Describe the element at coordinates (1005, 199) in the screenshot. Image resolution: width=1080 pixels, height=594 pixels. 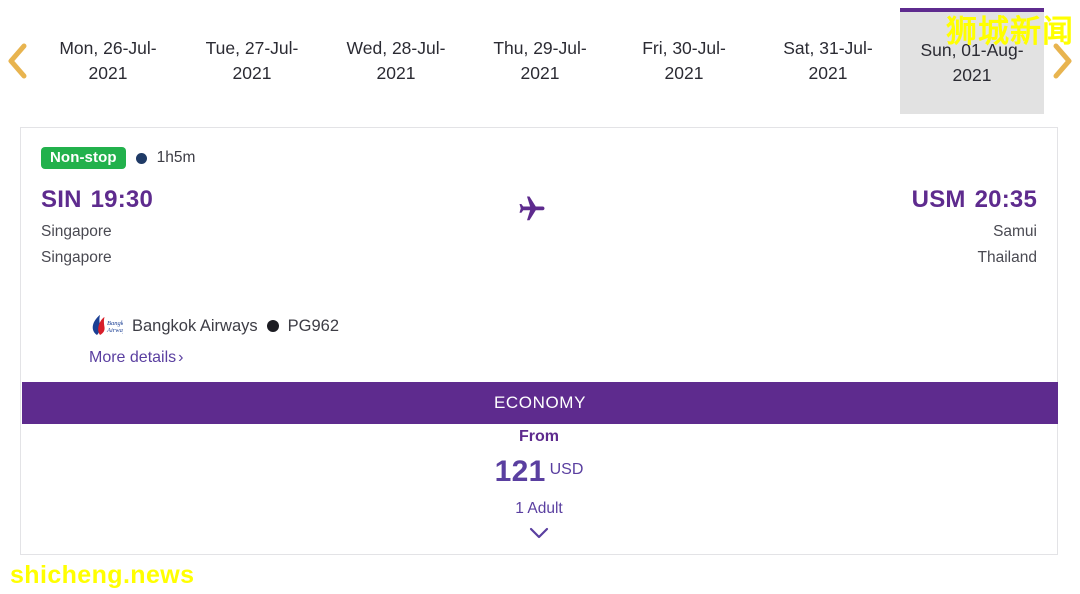
I see `arrival-time: 20:35` at that location.